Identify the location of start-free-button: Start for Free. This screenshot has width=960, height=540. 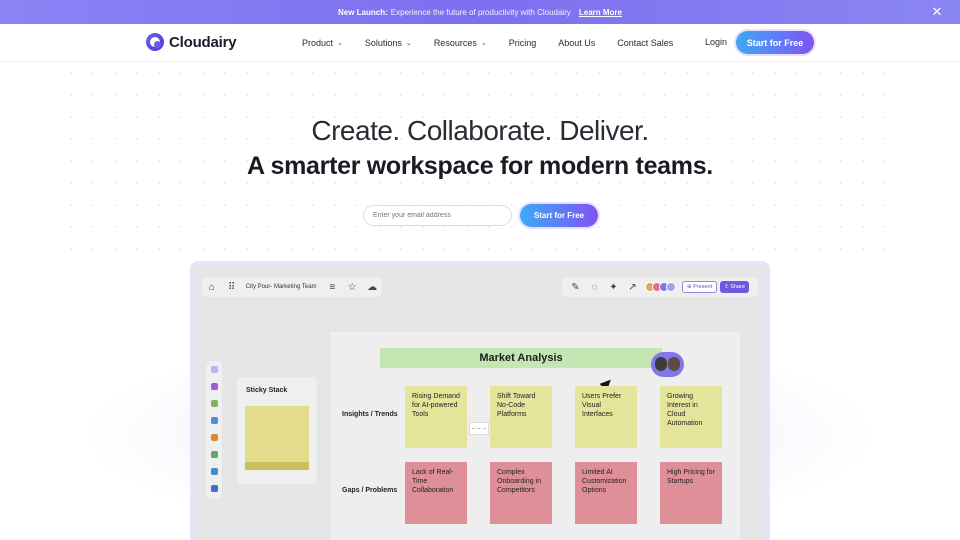
(775, 42).